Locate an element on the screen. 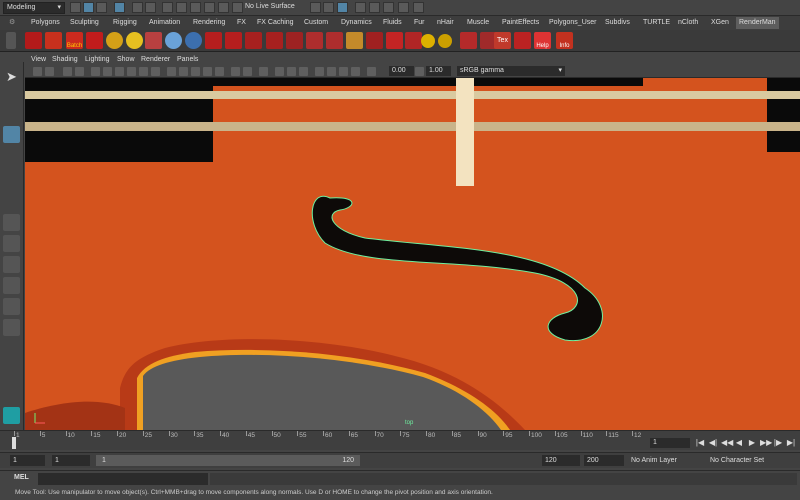 Image resolution: width=800 pixels, height=500 pixels. cloth-icon is located at coordinates (314, 40).